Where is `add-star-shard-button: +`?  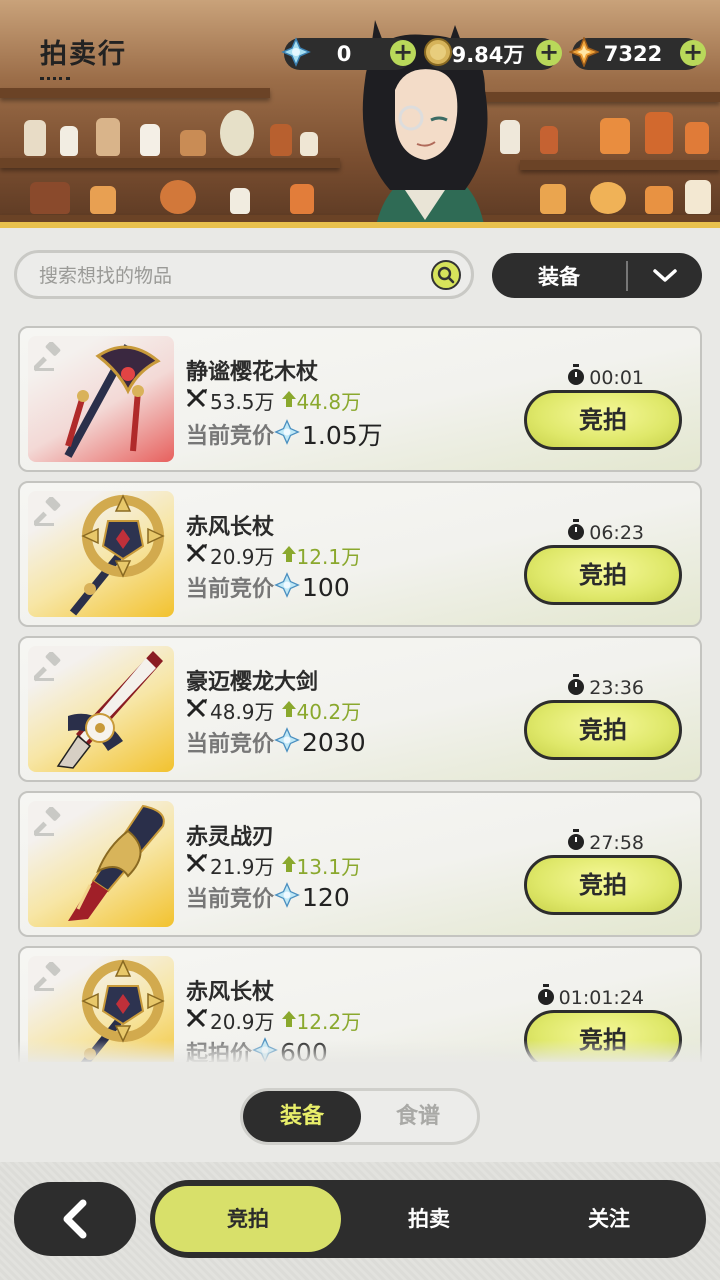 add-star-shard-button: + is located at coordinates (693, 53).